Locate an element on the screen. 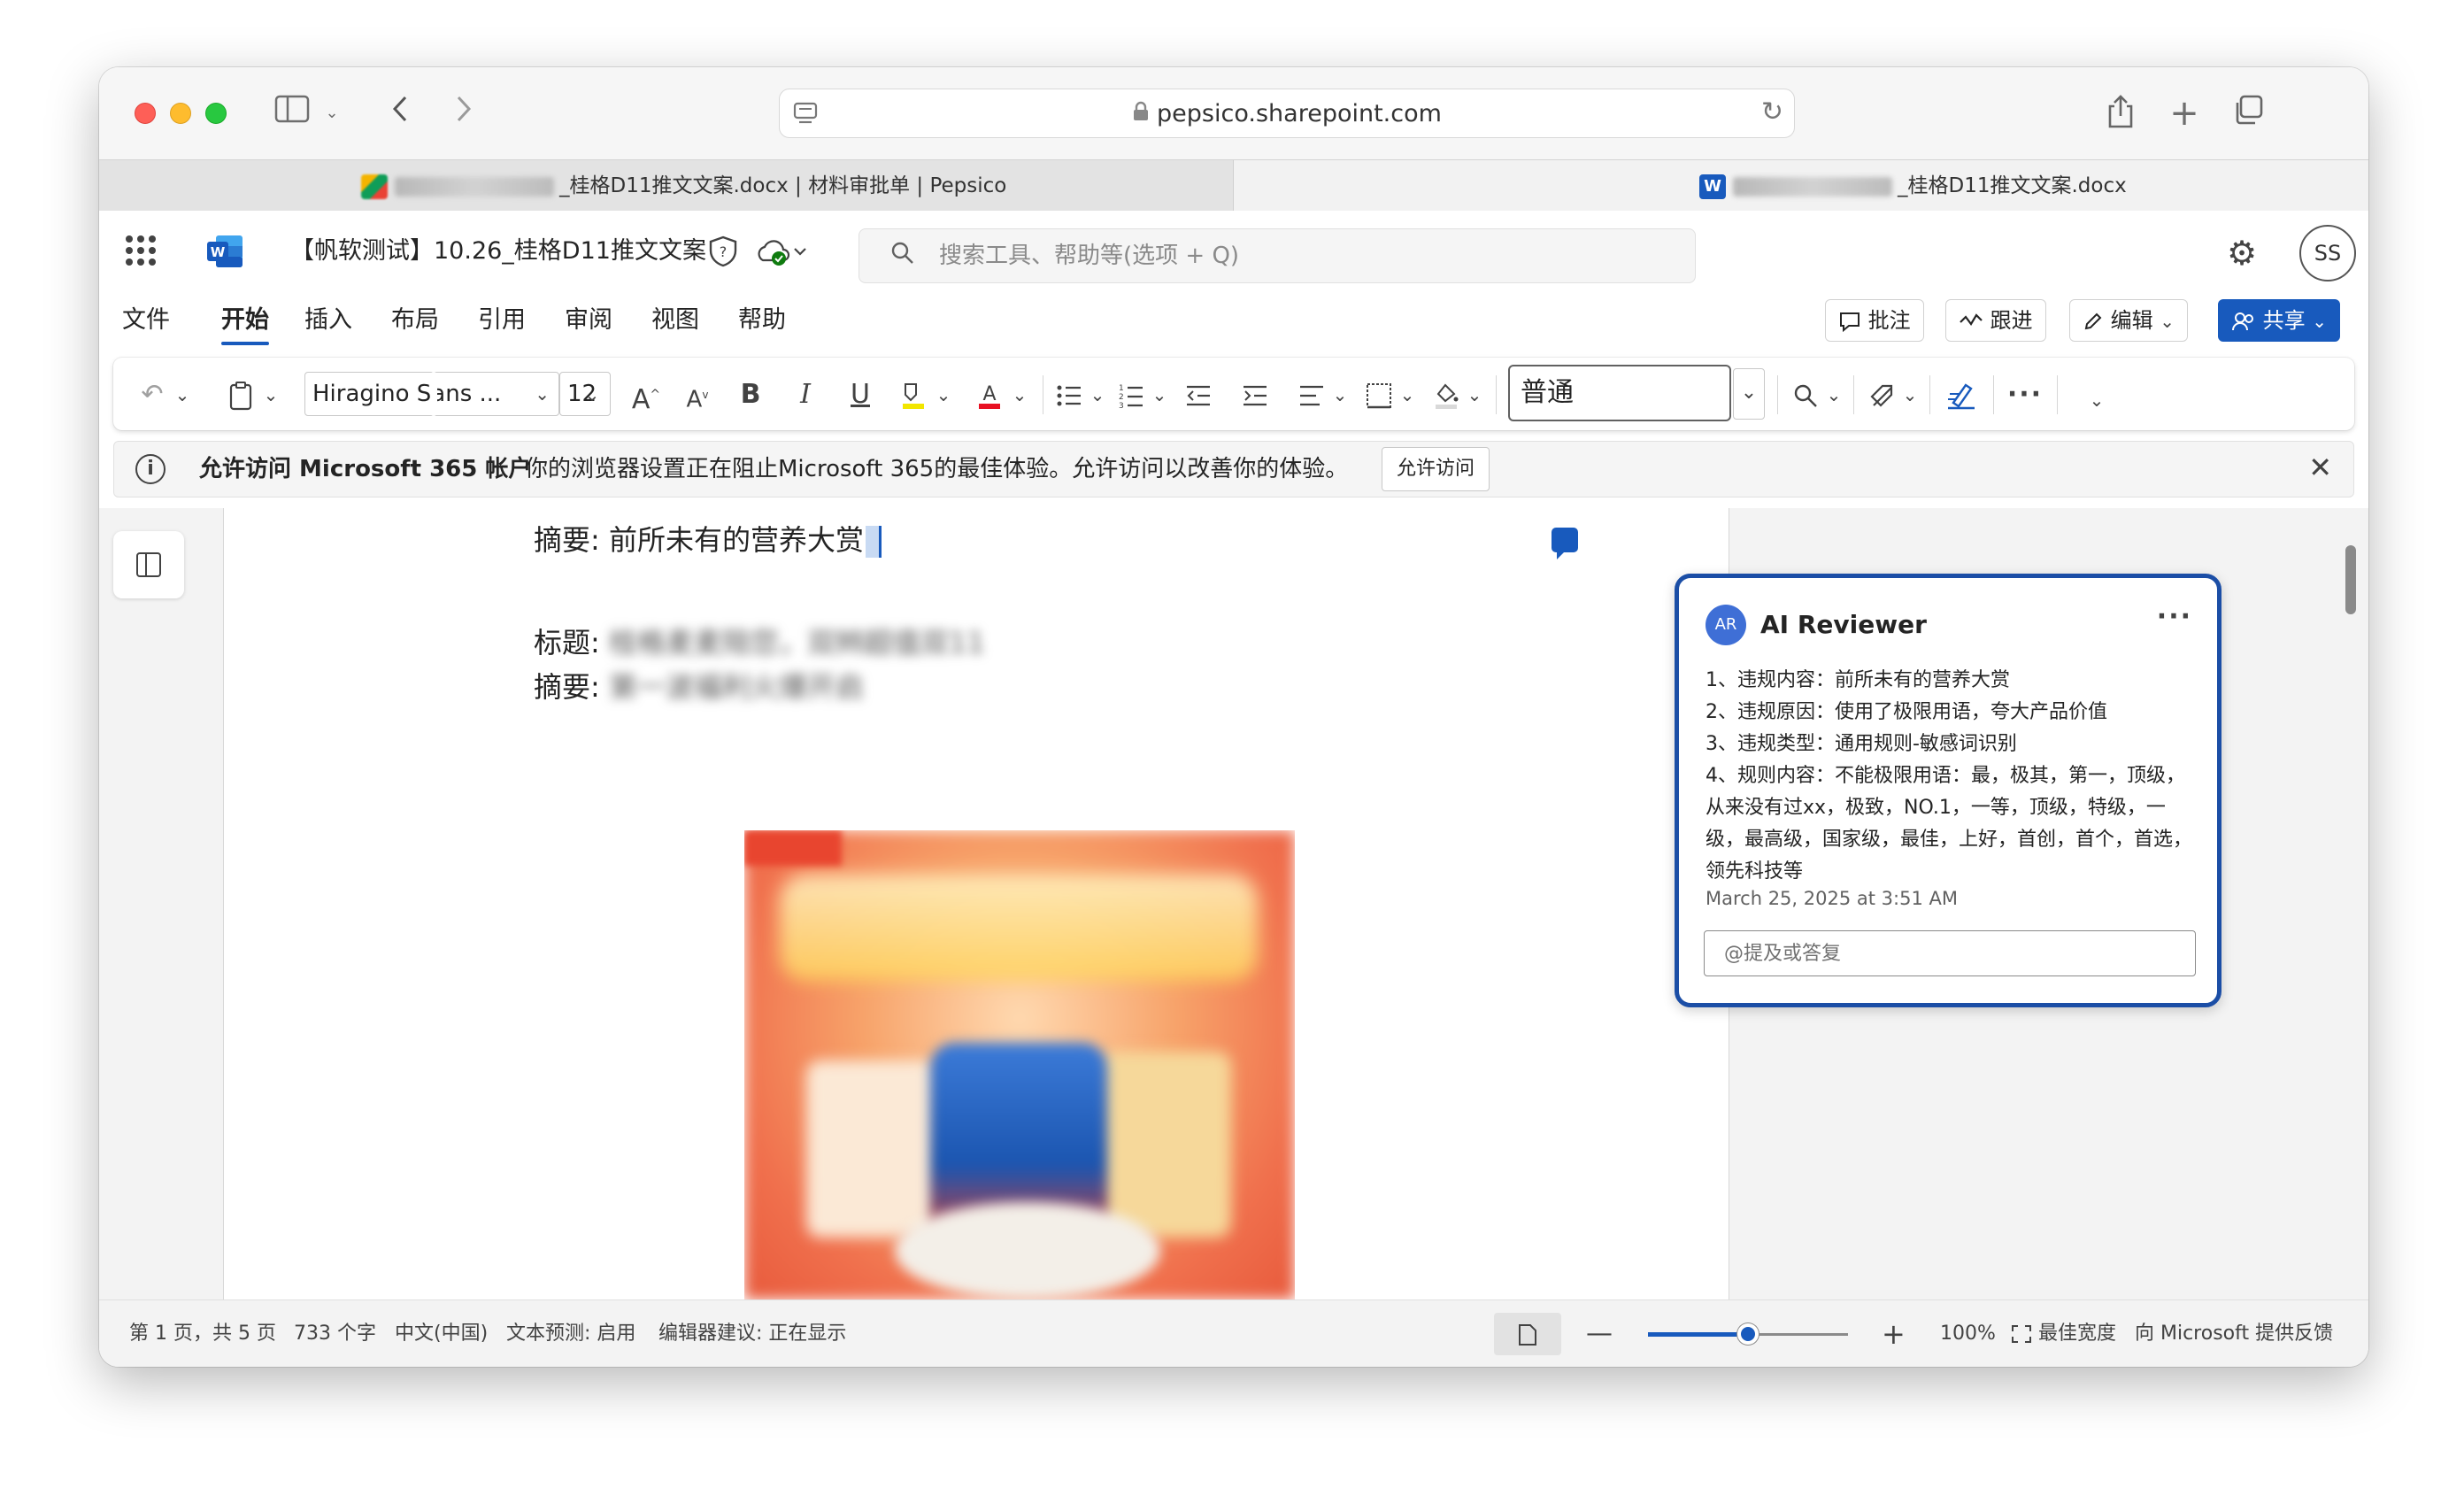 Image resolution: width=2464 pixels, height=1496 pixels. forward-icon is located at coordinates (464, 113).